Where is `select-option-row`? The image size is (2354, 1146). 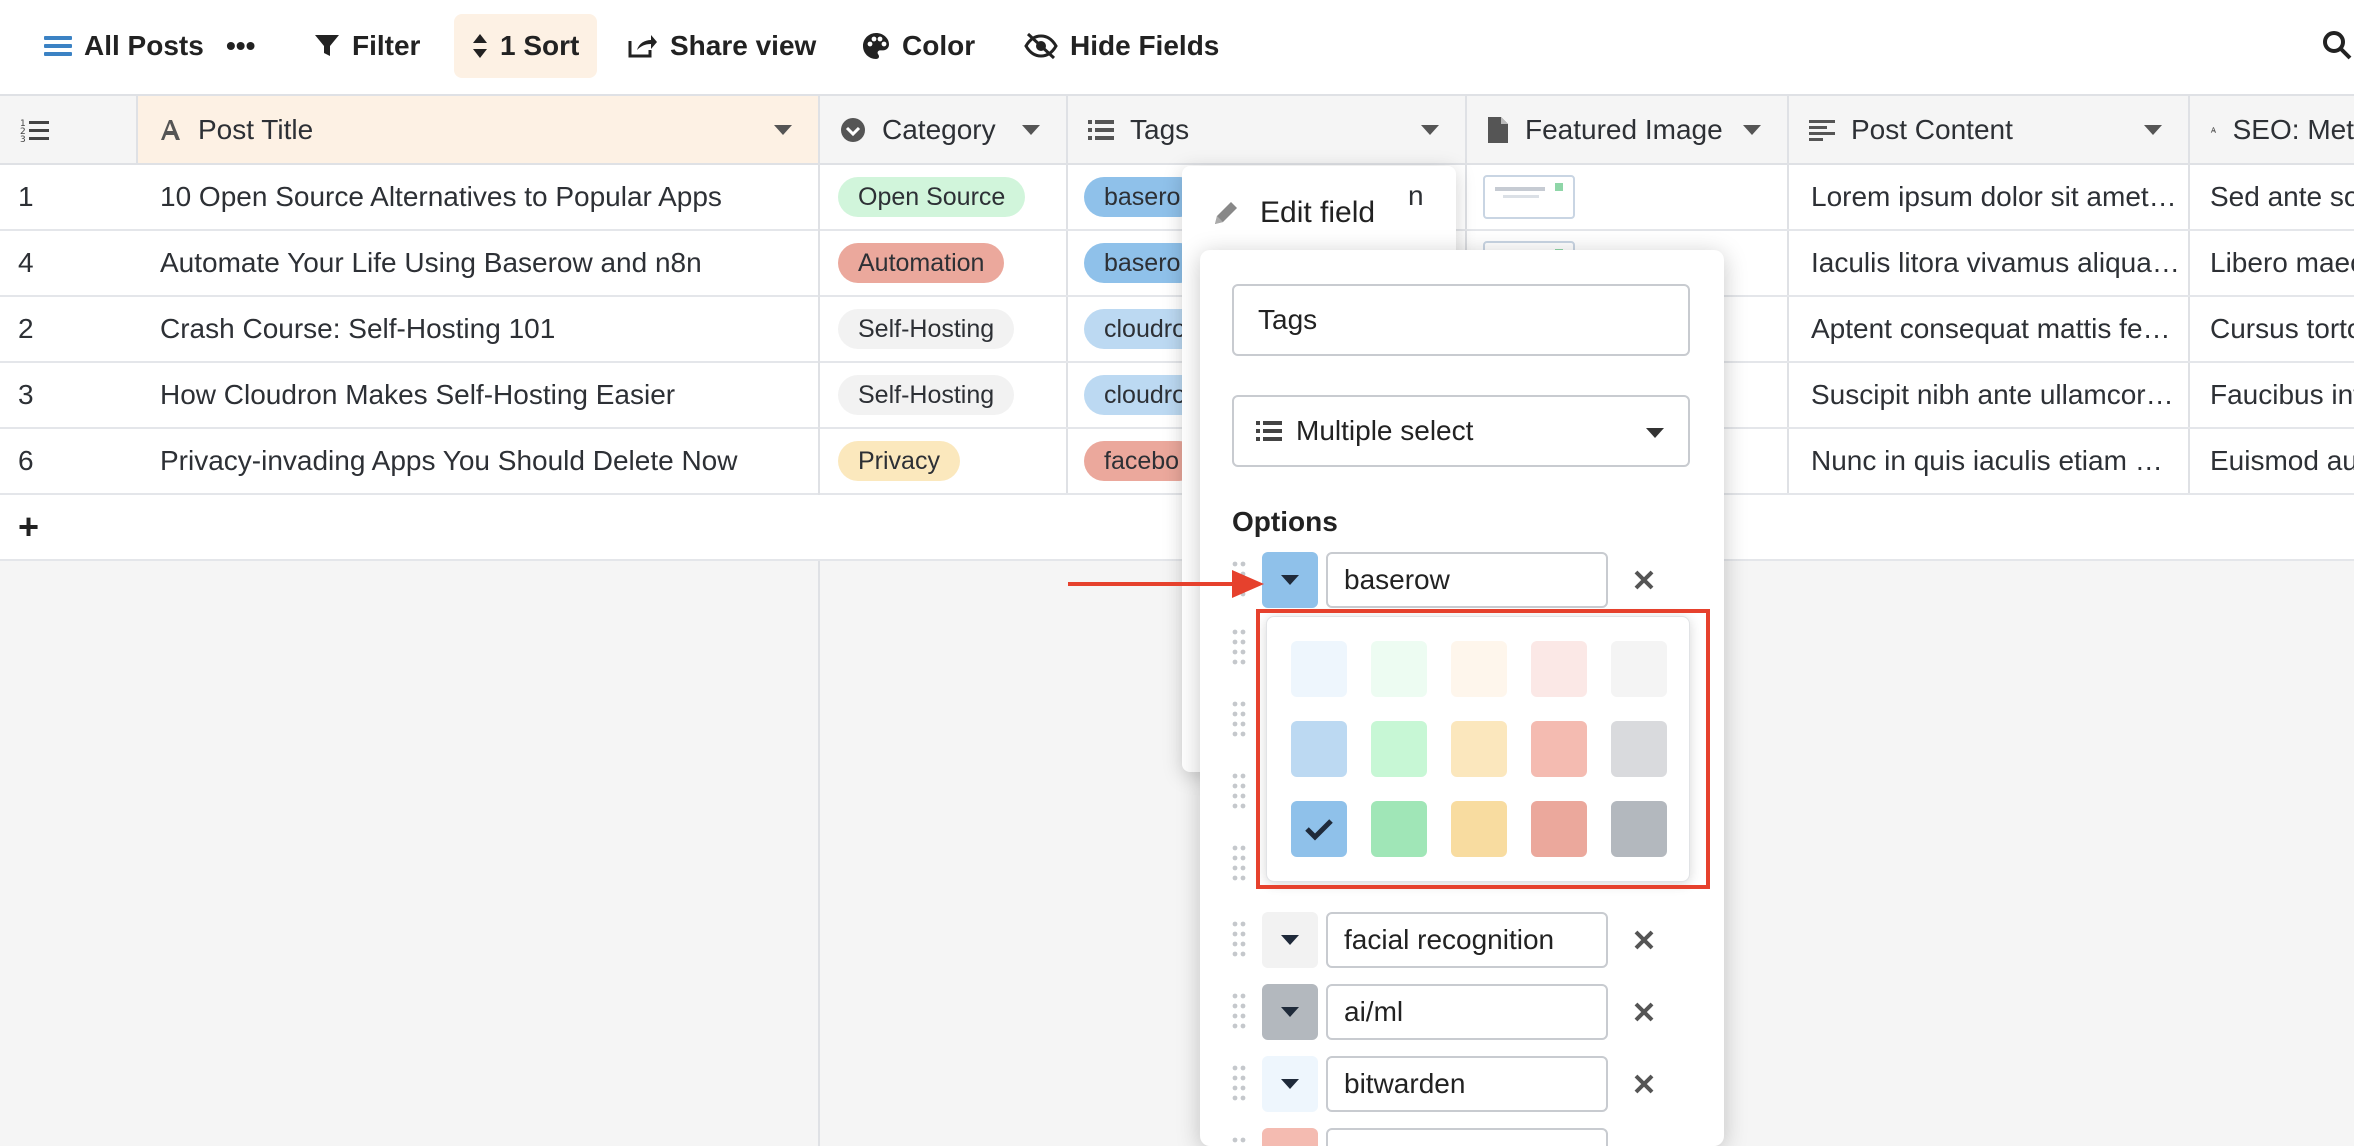
select-option-row is located at coordinates (1472, 1137).